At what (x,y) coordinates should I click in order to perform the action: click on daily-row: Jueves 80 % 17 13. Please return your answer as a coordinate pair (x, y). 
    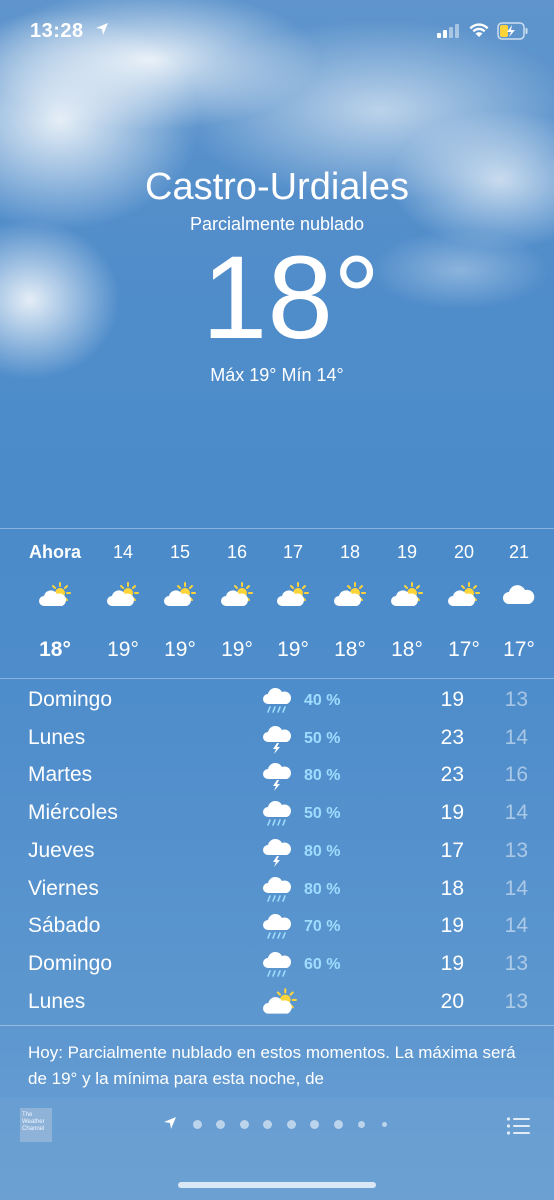
    Looking at the image, I should click on (277, 852).